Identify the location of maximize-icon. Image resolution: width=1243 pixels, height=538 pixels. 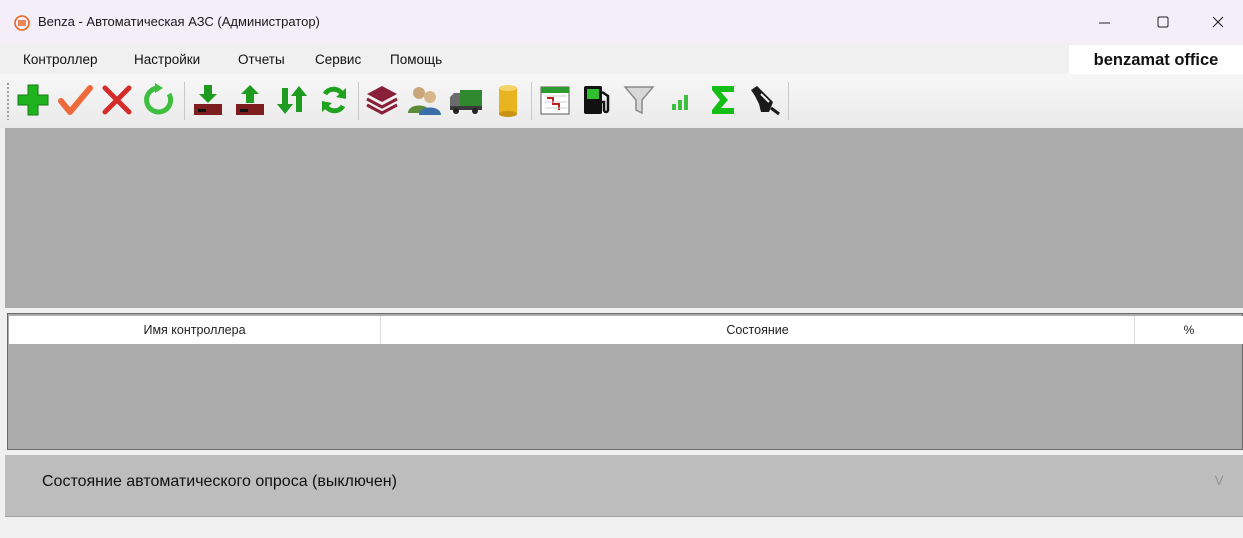
(1163, 22).